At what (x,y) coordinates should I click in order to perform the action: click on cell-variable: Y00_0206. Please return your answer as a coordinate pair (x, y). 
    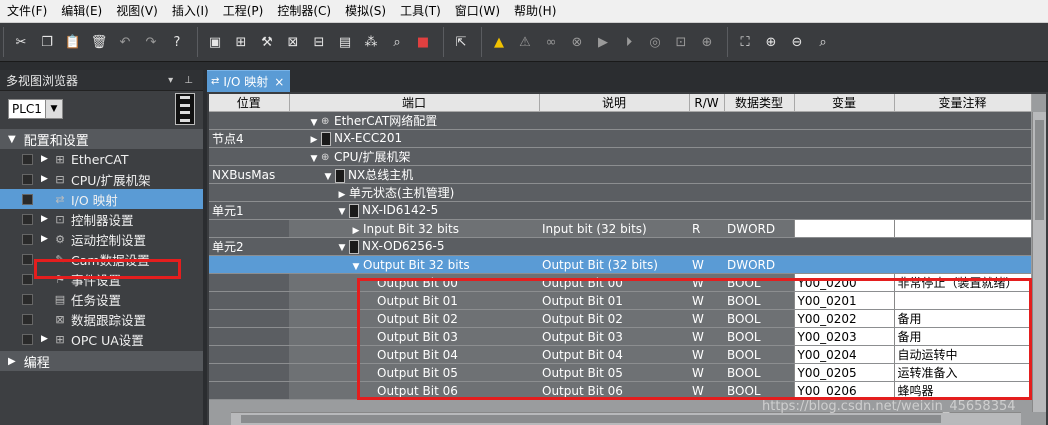
    Looking at the image, I should click on (843, 390).